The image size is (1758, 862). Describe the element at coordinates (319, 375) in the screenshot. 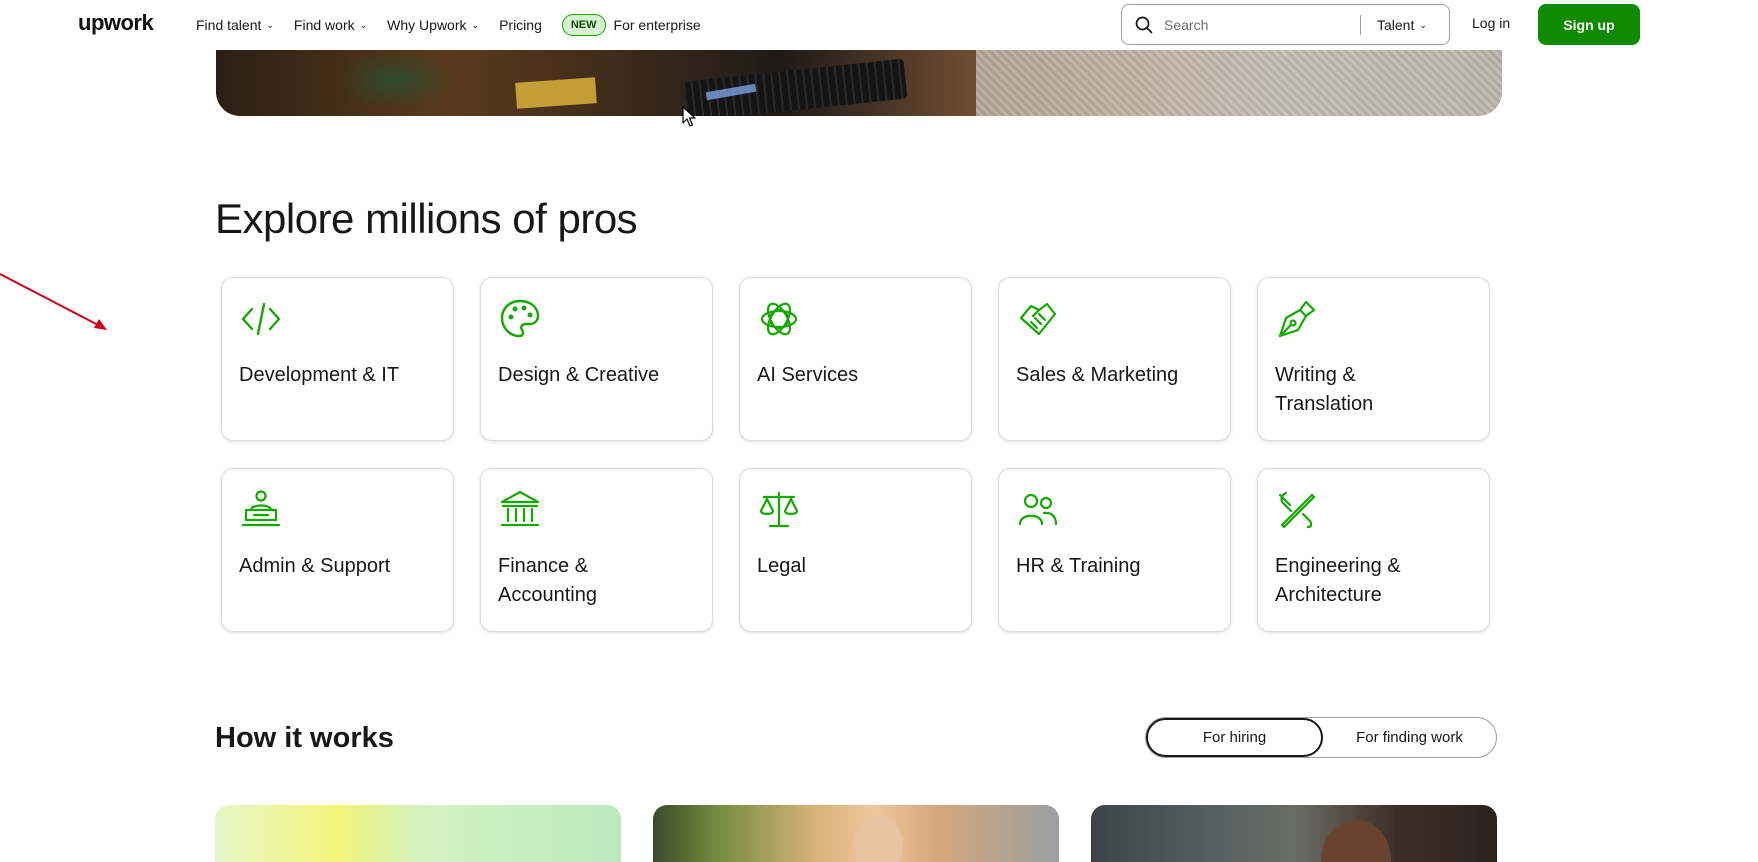

I see `category-label: Development & IT` at that location.